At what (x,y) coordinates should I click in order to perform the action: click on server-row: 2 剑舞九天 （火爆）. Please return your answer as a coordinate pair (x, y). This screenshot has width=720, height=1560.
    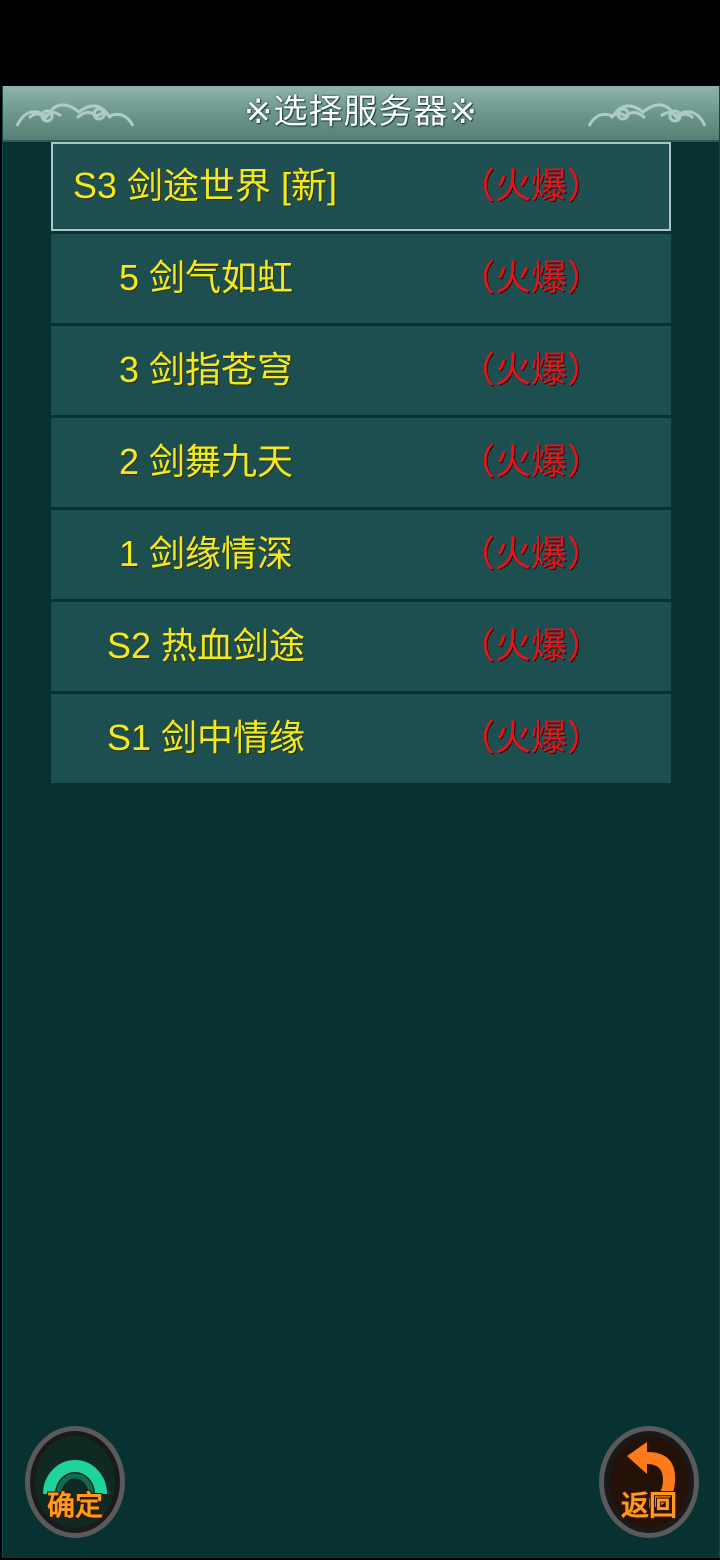
    Looking at the image, I should click on (361, 462).